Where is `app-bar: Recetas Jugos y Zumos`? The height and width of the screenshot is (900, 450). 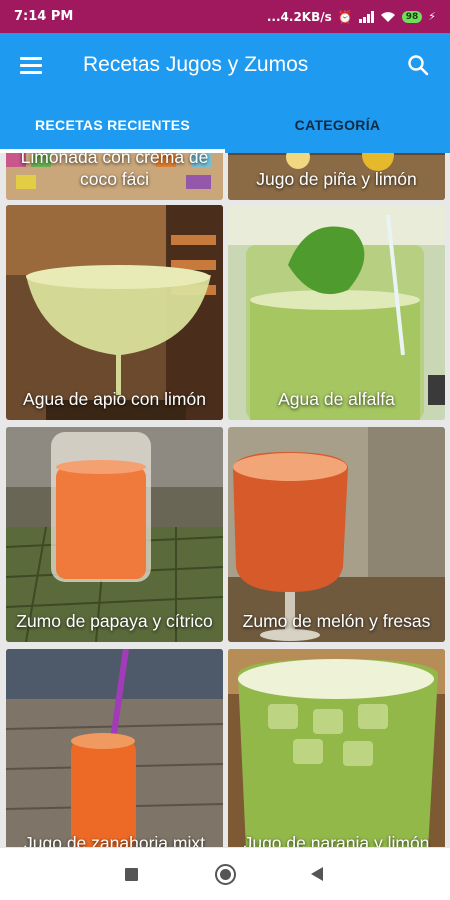
app-bar: Recetas Jugos y Zumos is located at coordinates (225, 65).